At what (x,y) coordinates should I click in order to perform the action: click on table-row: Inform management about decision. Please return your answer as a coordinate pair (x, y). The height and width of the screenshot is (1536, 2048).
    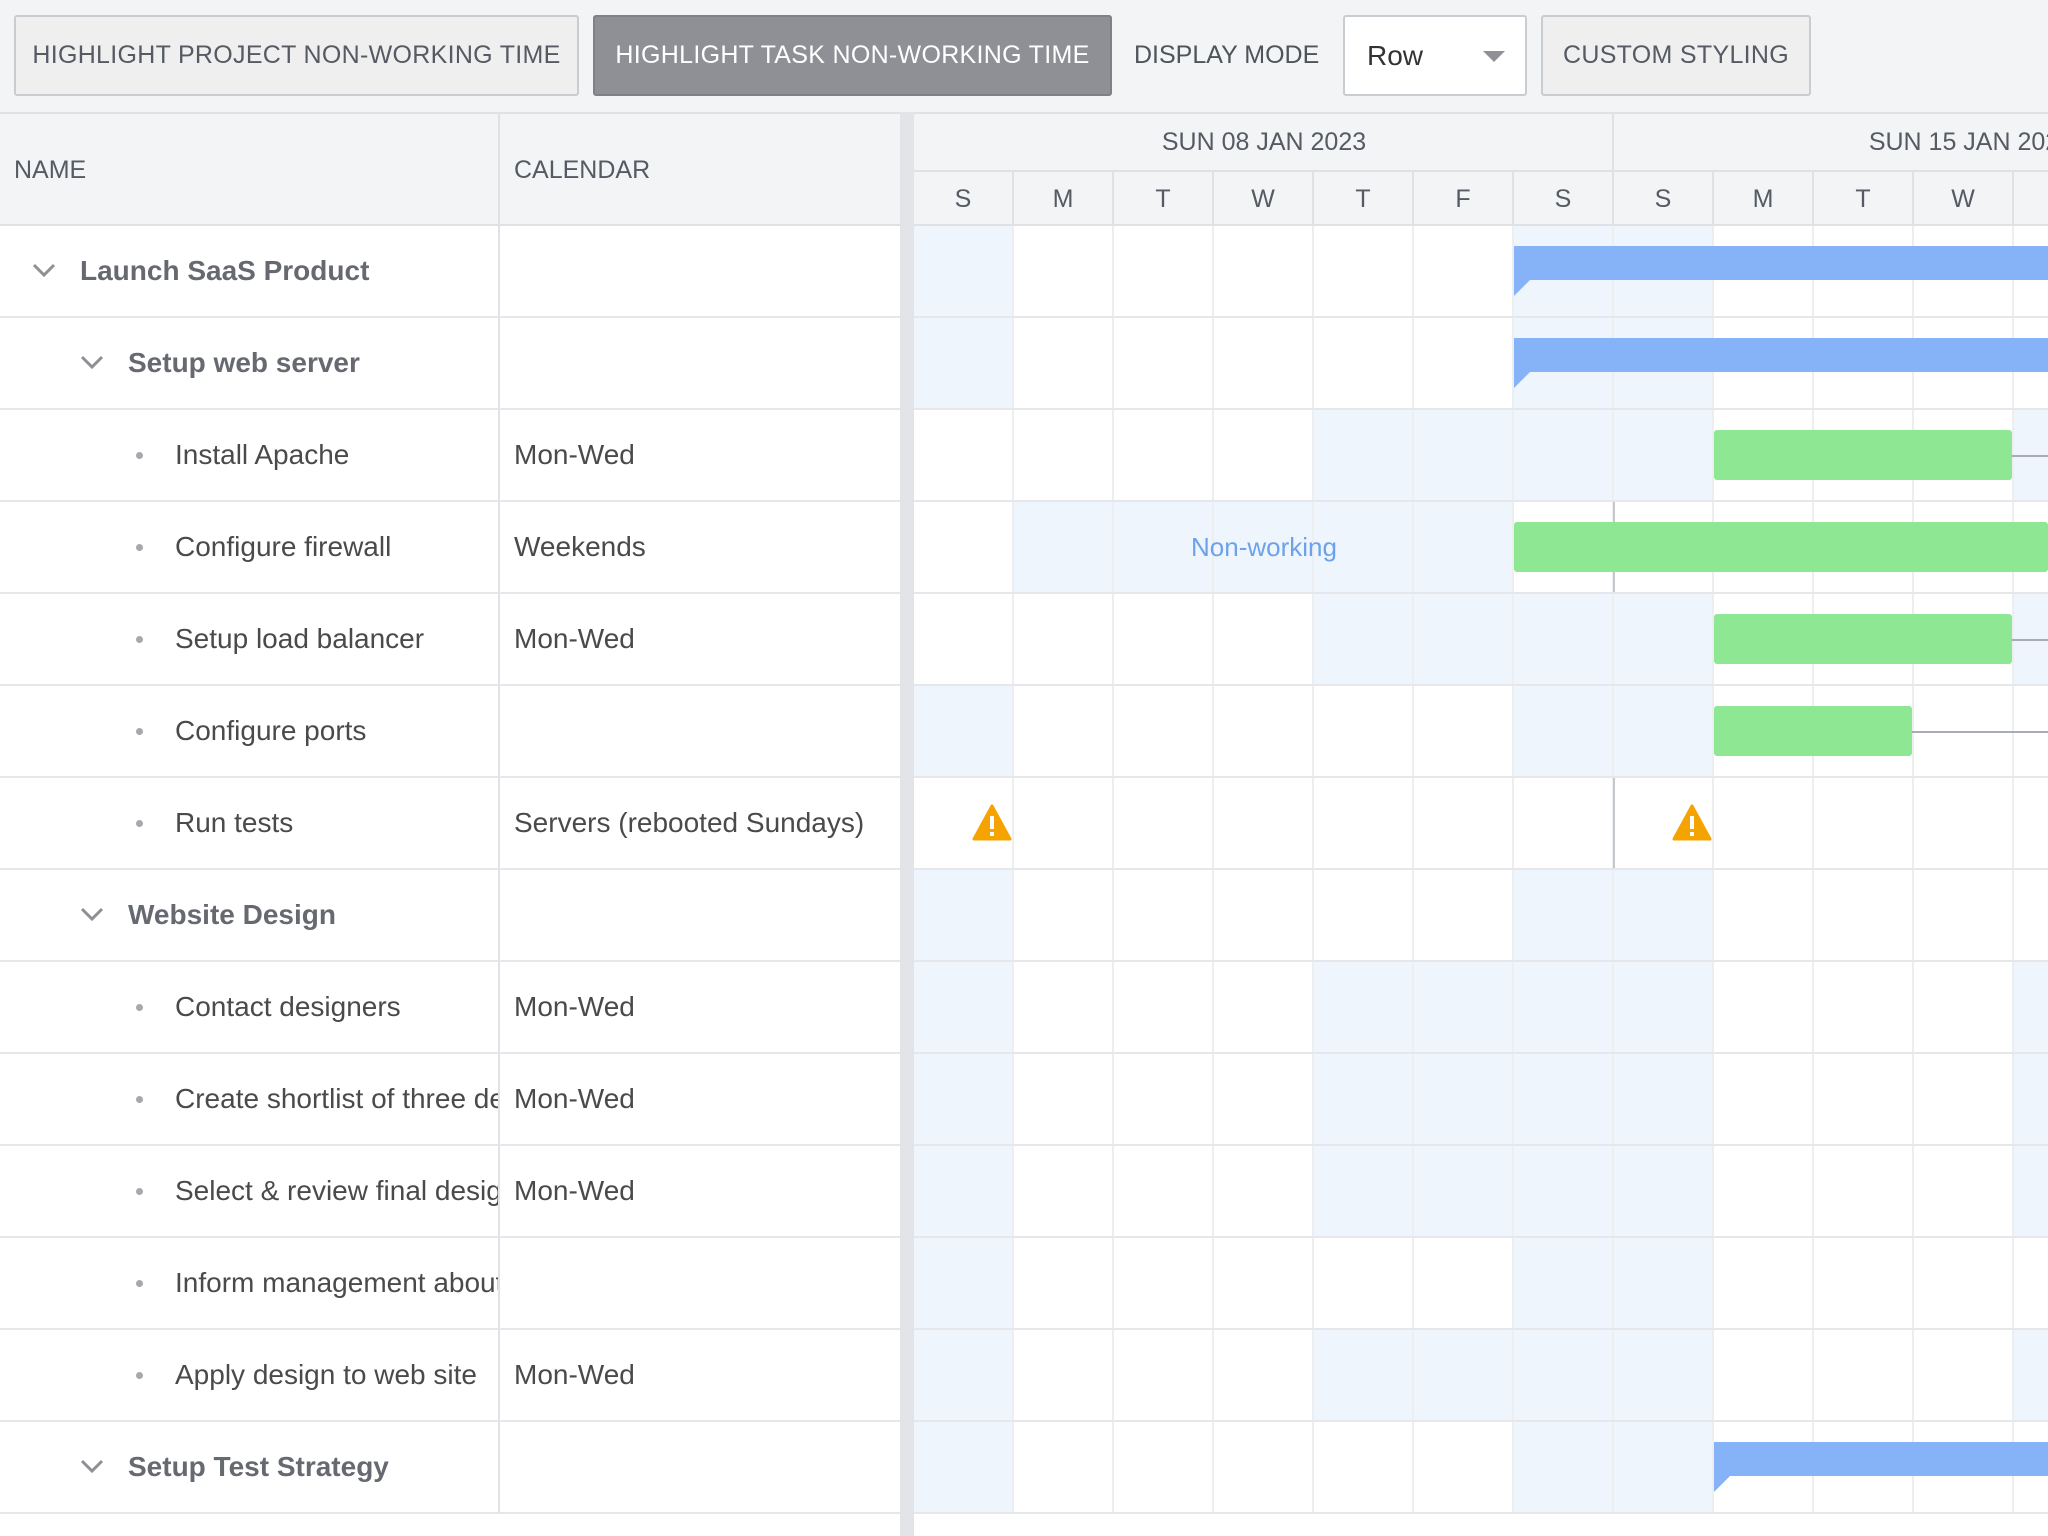
    Looking at the image, I should click on (1024, 1284).